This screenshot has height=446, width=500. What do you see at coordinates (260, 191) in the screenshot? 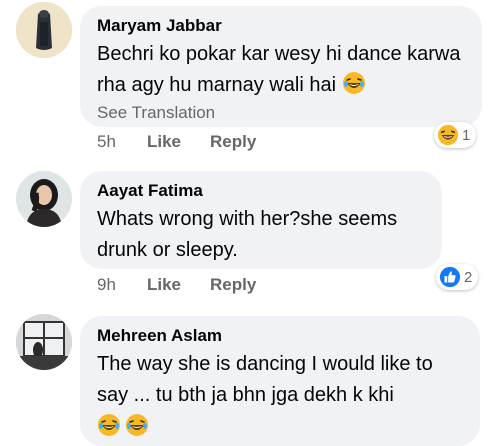
I see `author-name: Aayat Fatima` at bounding box center [260, 191].